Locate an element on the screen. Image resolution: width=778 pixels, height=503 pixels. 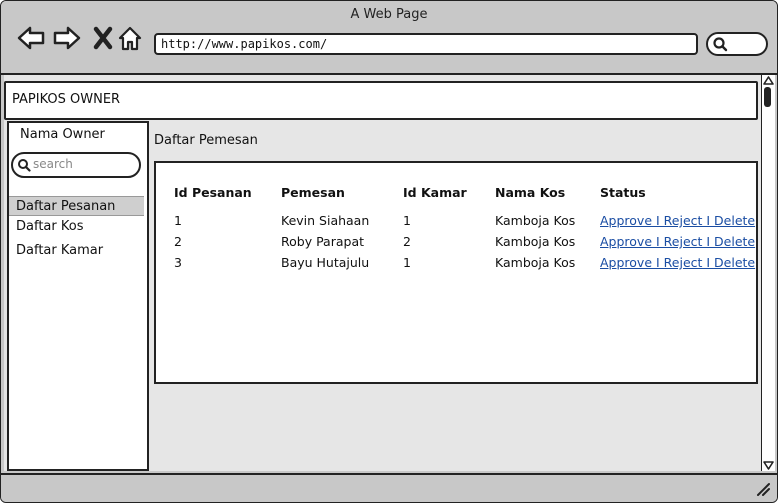
address-bar: http://www.papikos.com/ is located at coordinates (426, 44).